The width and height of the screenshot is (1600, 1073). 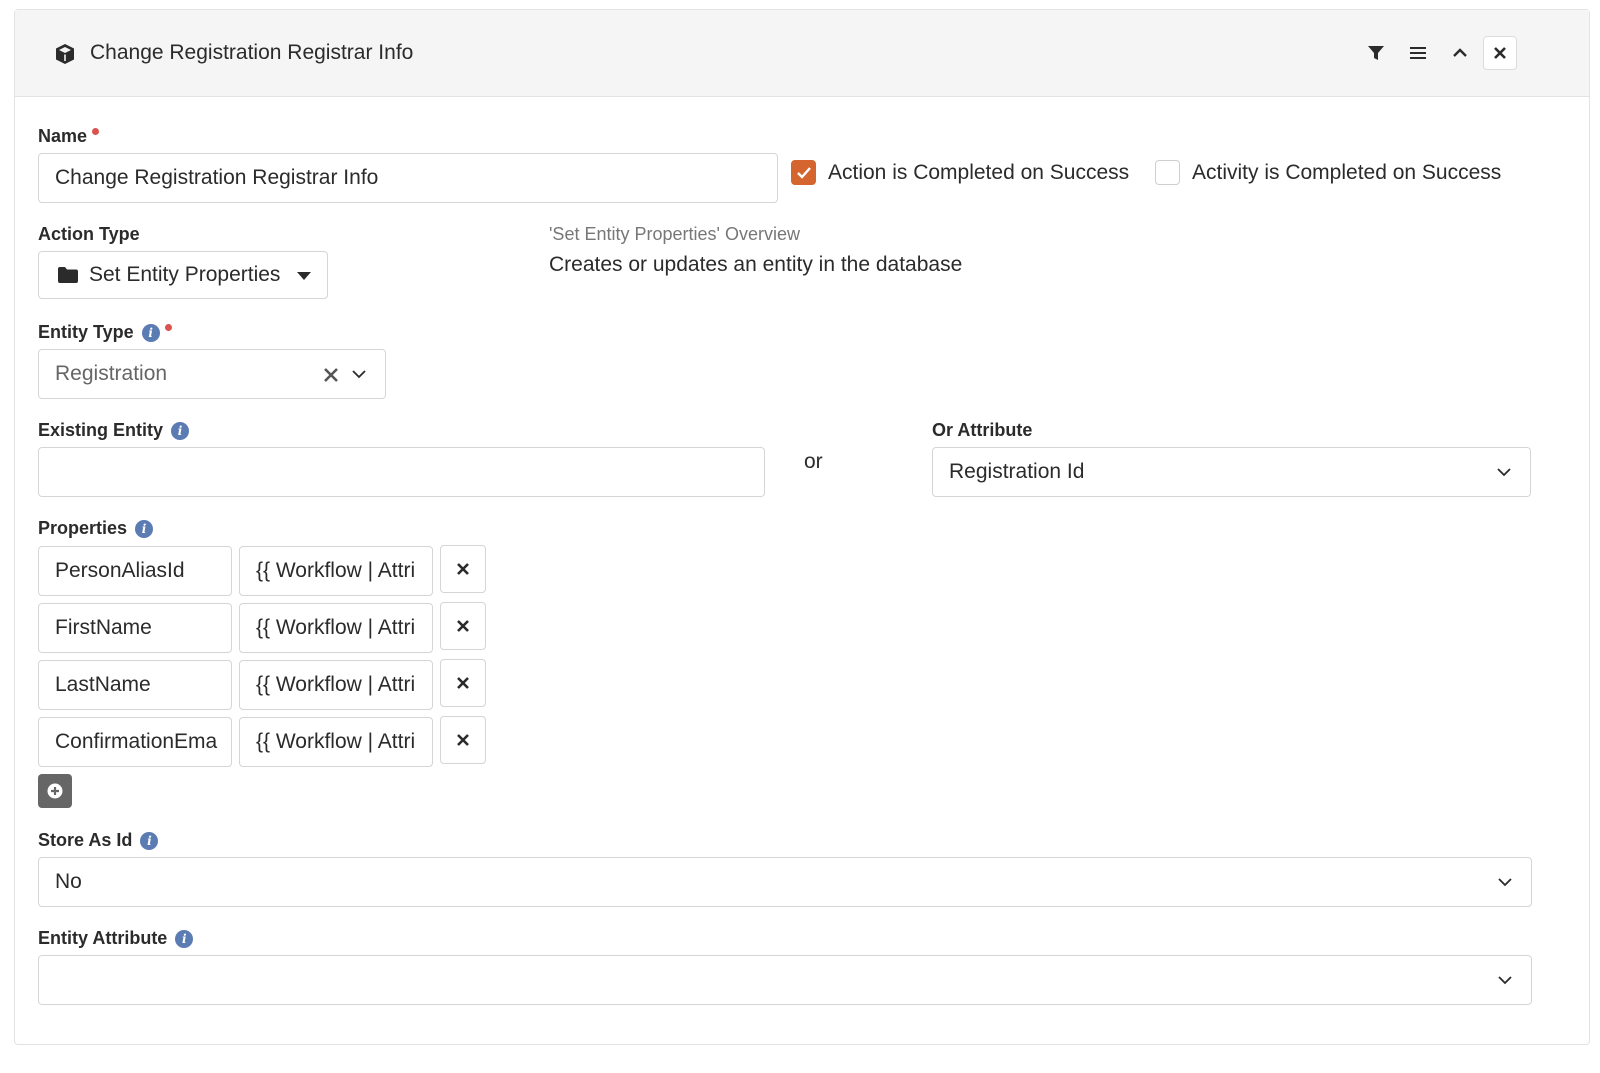 I want to click on add-property-button, so click(x=55, y=791).